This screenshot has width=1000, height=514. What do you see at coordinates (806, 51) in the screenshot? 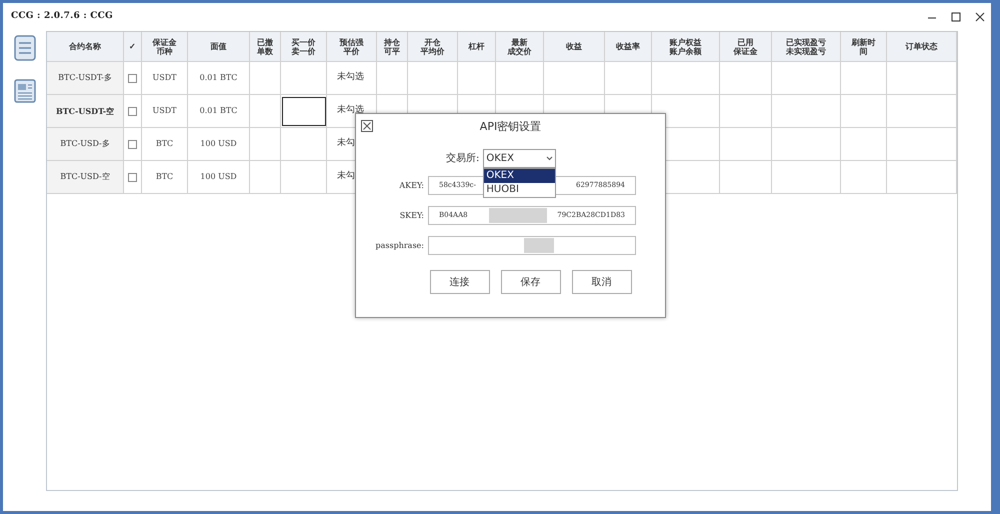
I see `column-header: 未实现盈亏` at bounding box center [806, 51].